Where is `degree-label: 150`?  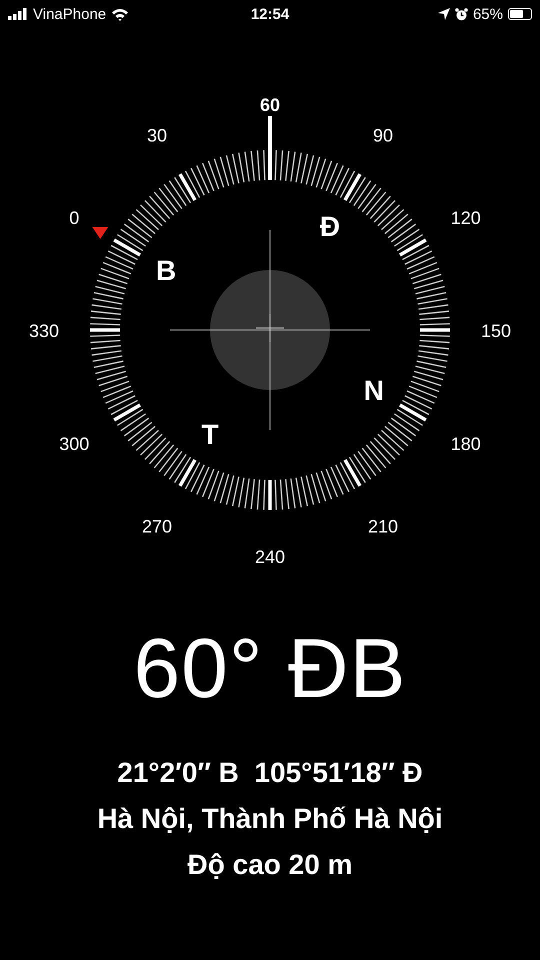
degree-label: 150 is located at coordinates (496, 331).